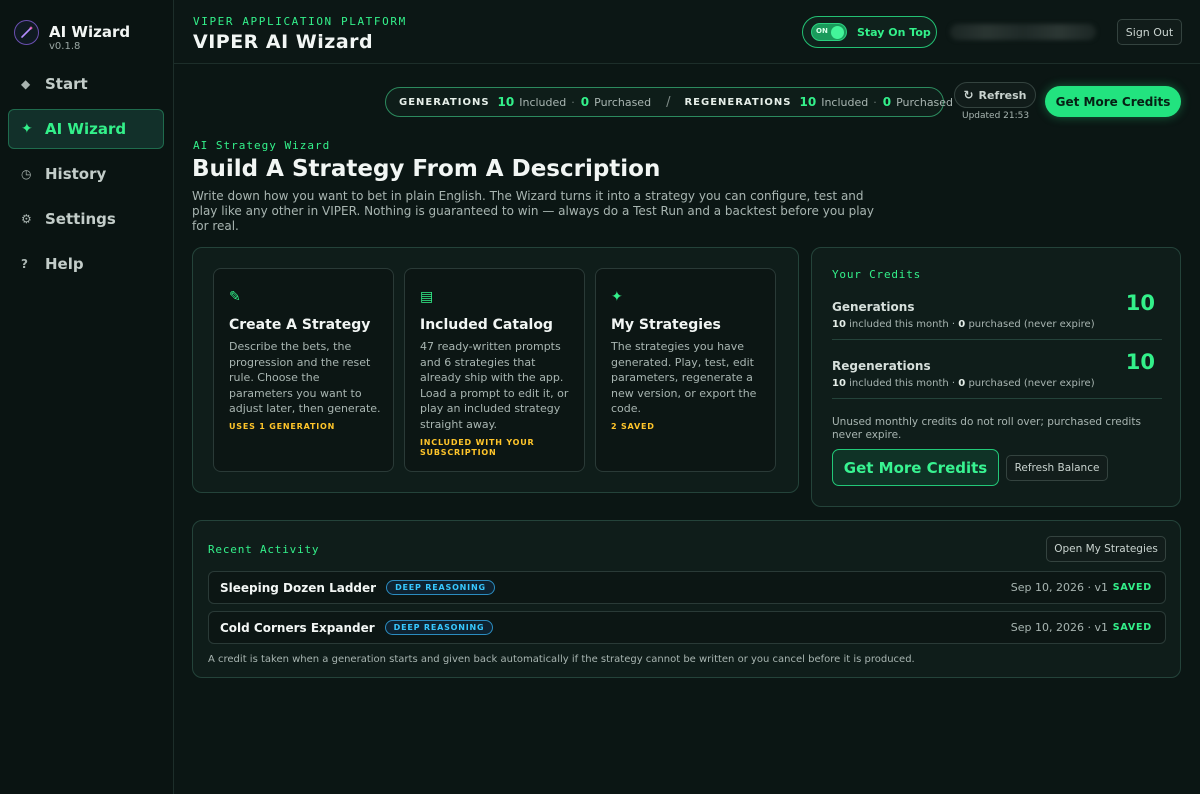 This screenshot has height=794, width=1200. What do you see at coordinates (486, 325) in the screenshot?
I see `card-title: Included Catalog` at bounding box center [486, 325].